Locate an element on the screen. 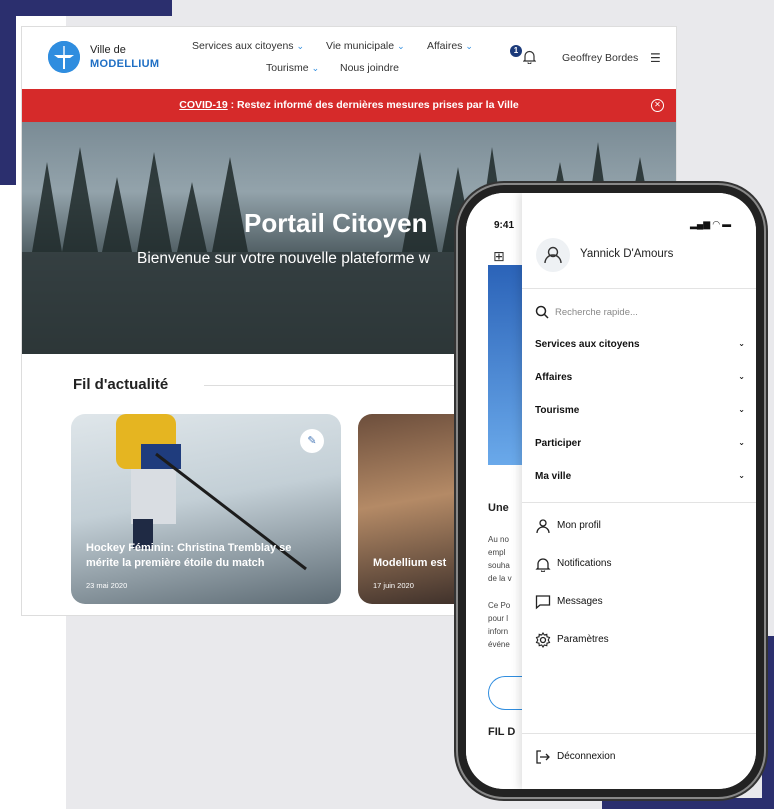 The width and height of the screenshot is (774, 809). grid-icon: ⊞ is located at coordinates (499, 256).